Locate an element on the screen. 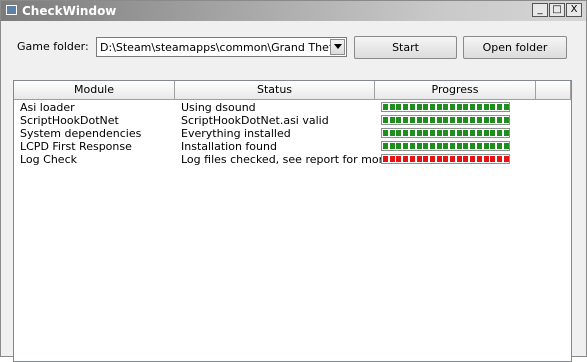  module-name: Asi loader is located at coordinates (47, 107).